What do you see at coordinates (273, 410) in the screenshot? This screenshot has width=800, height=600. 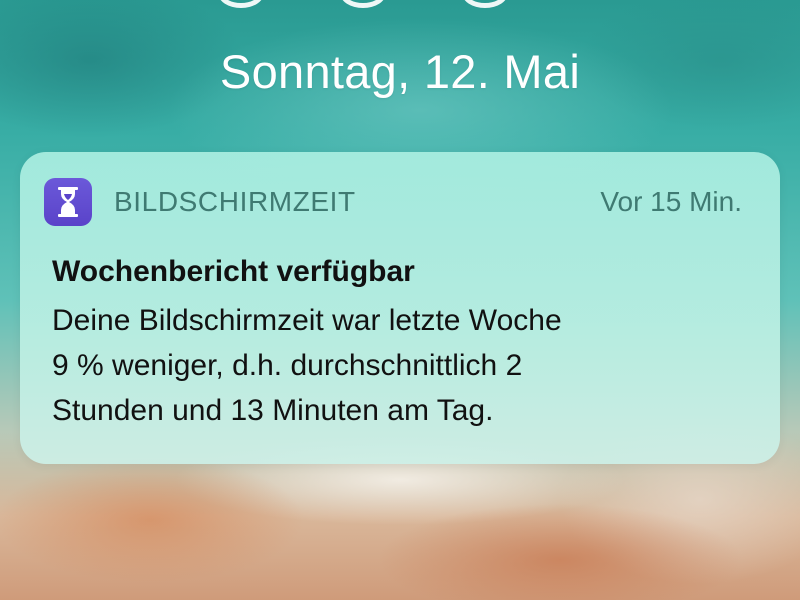 I see `notification-body-line: Stunden und 13 Minuten am Tag.` at bounding box center [273, 410].